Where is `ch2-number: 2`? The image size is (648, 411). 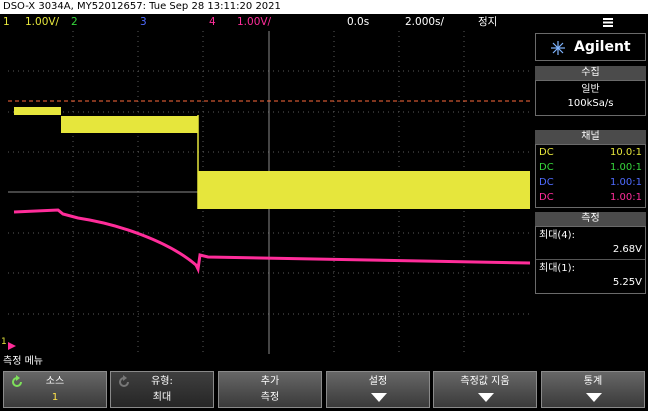
ch2-number: 2 is located at coordinates (74, 22).